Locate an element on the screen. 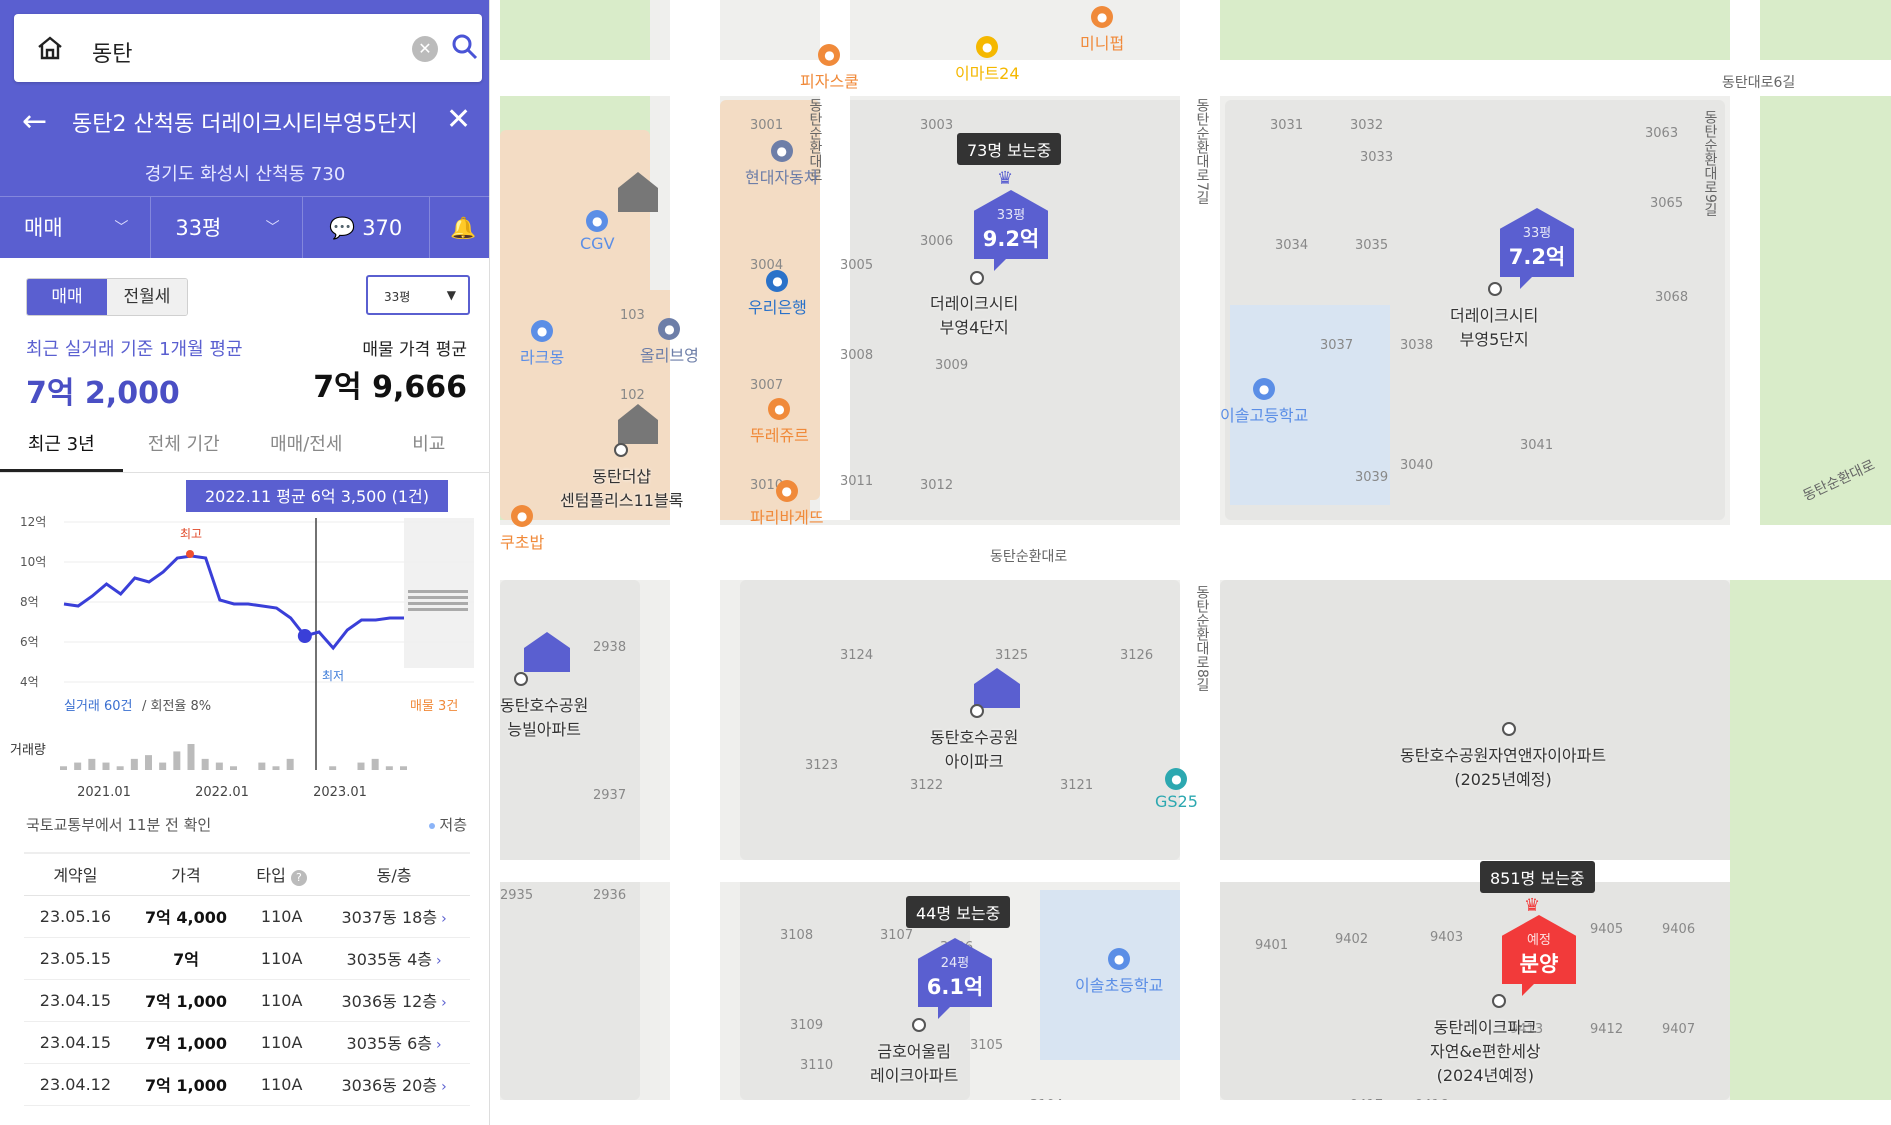 Image resolution: width=1891 pixels, height=1125 pixels. comment-icon: 💬 is located at coordinates (342, 228).